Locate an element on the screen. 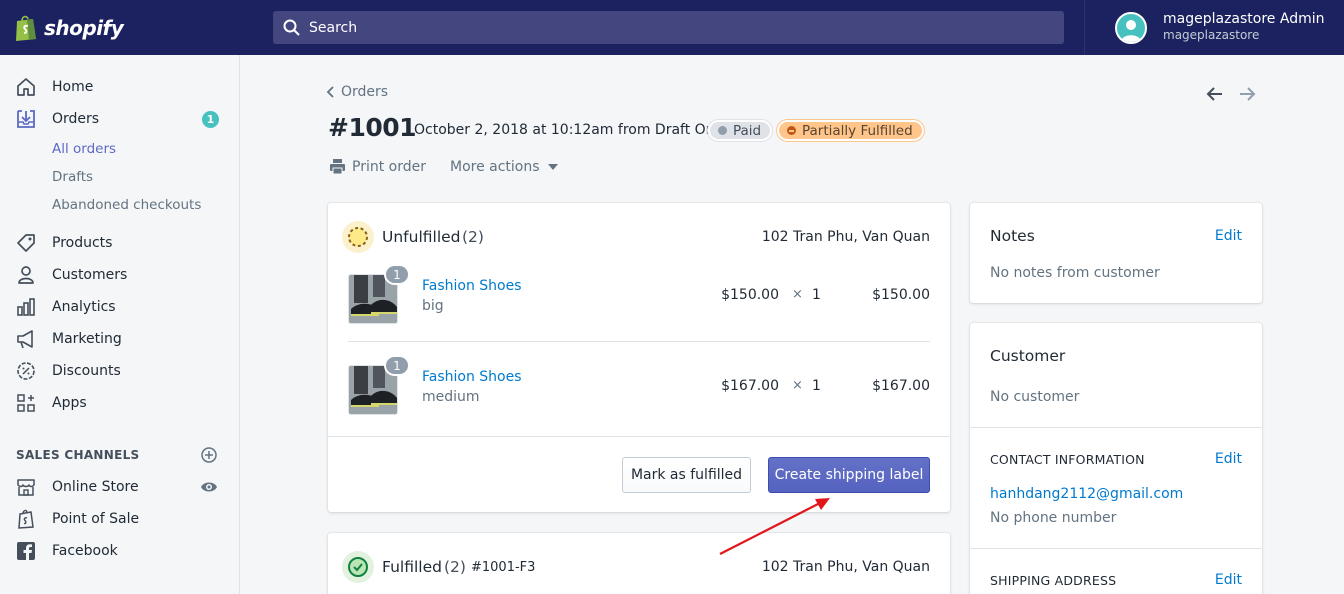 The image size is (1344, 594). sales-channels-header: SALES CHANNELS is located at coordinates (78, 455).